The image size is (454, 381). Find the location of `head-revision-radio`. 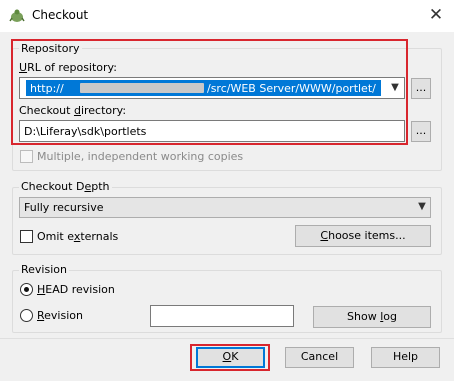

head-revision-radio is located at coordinates (26, 289).